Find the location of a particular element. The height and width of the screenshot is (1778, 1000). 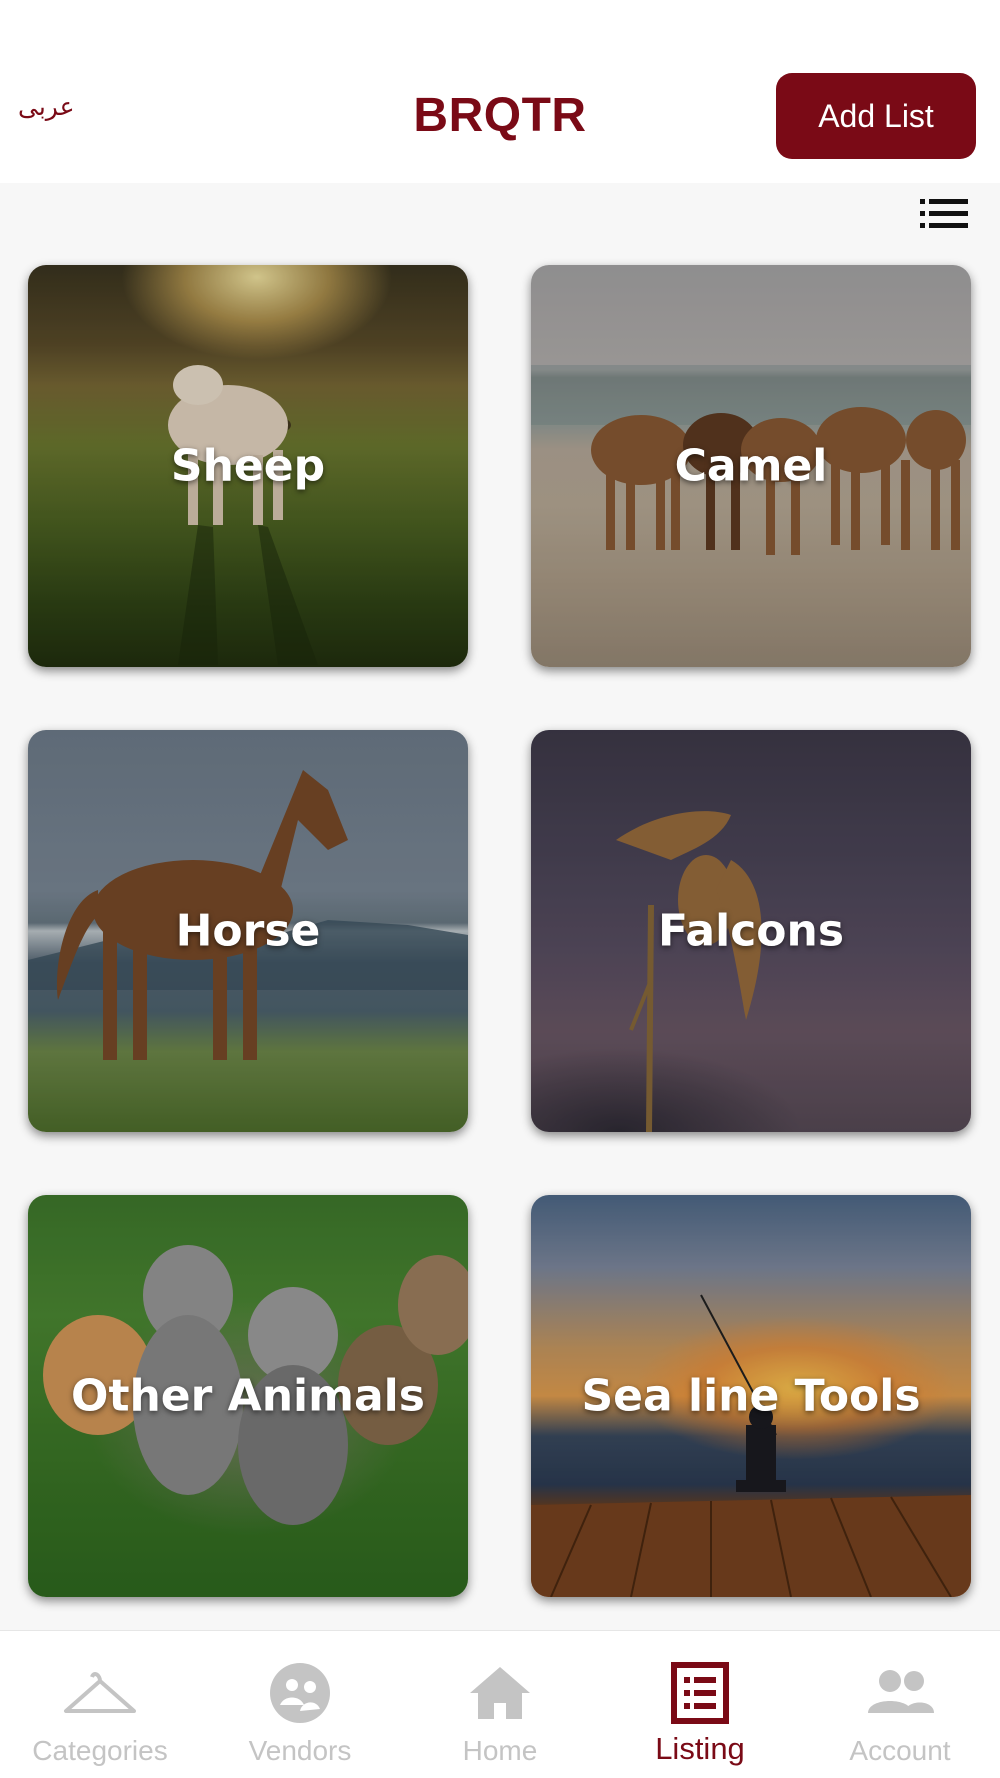

category-label: Falcons is located at coordinates (751, 931).